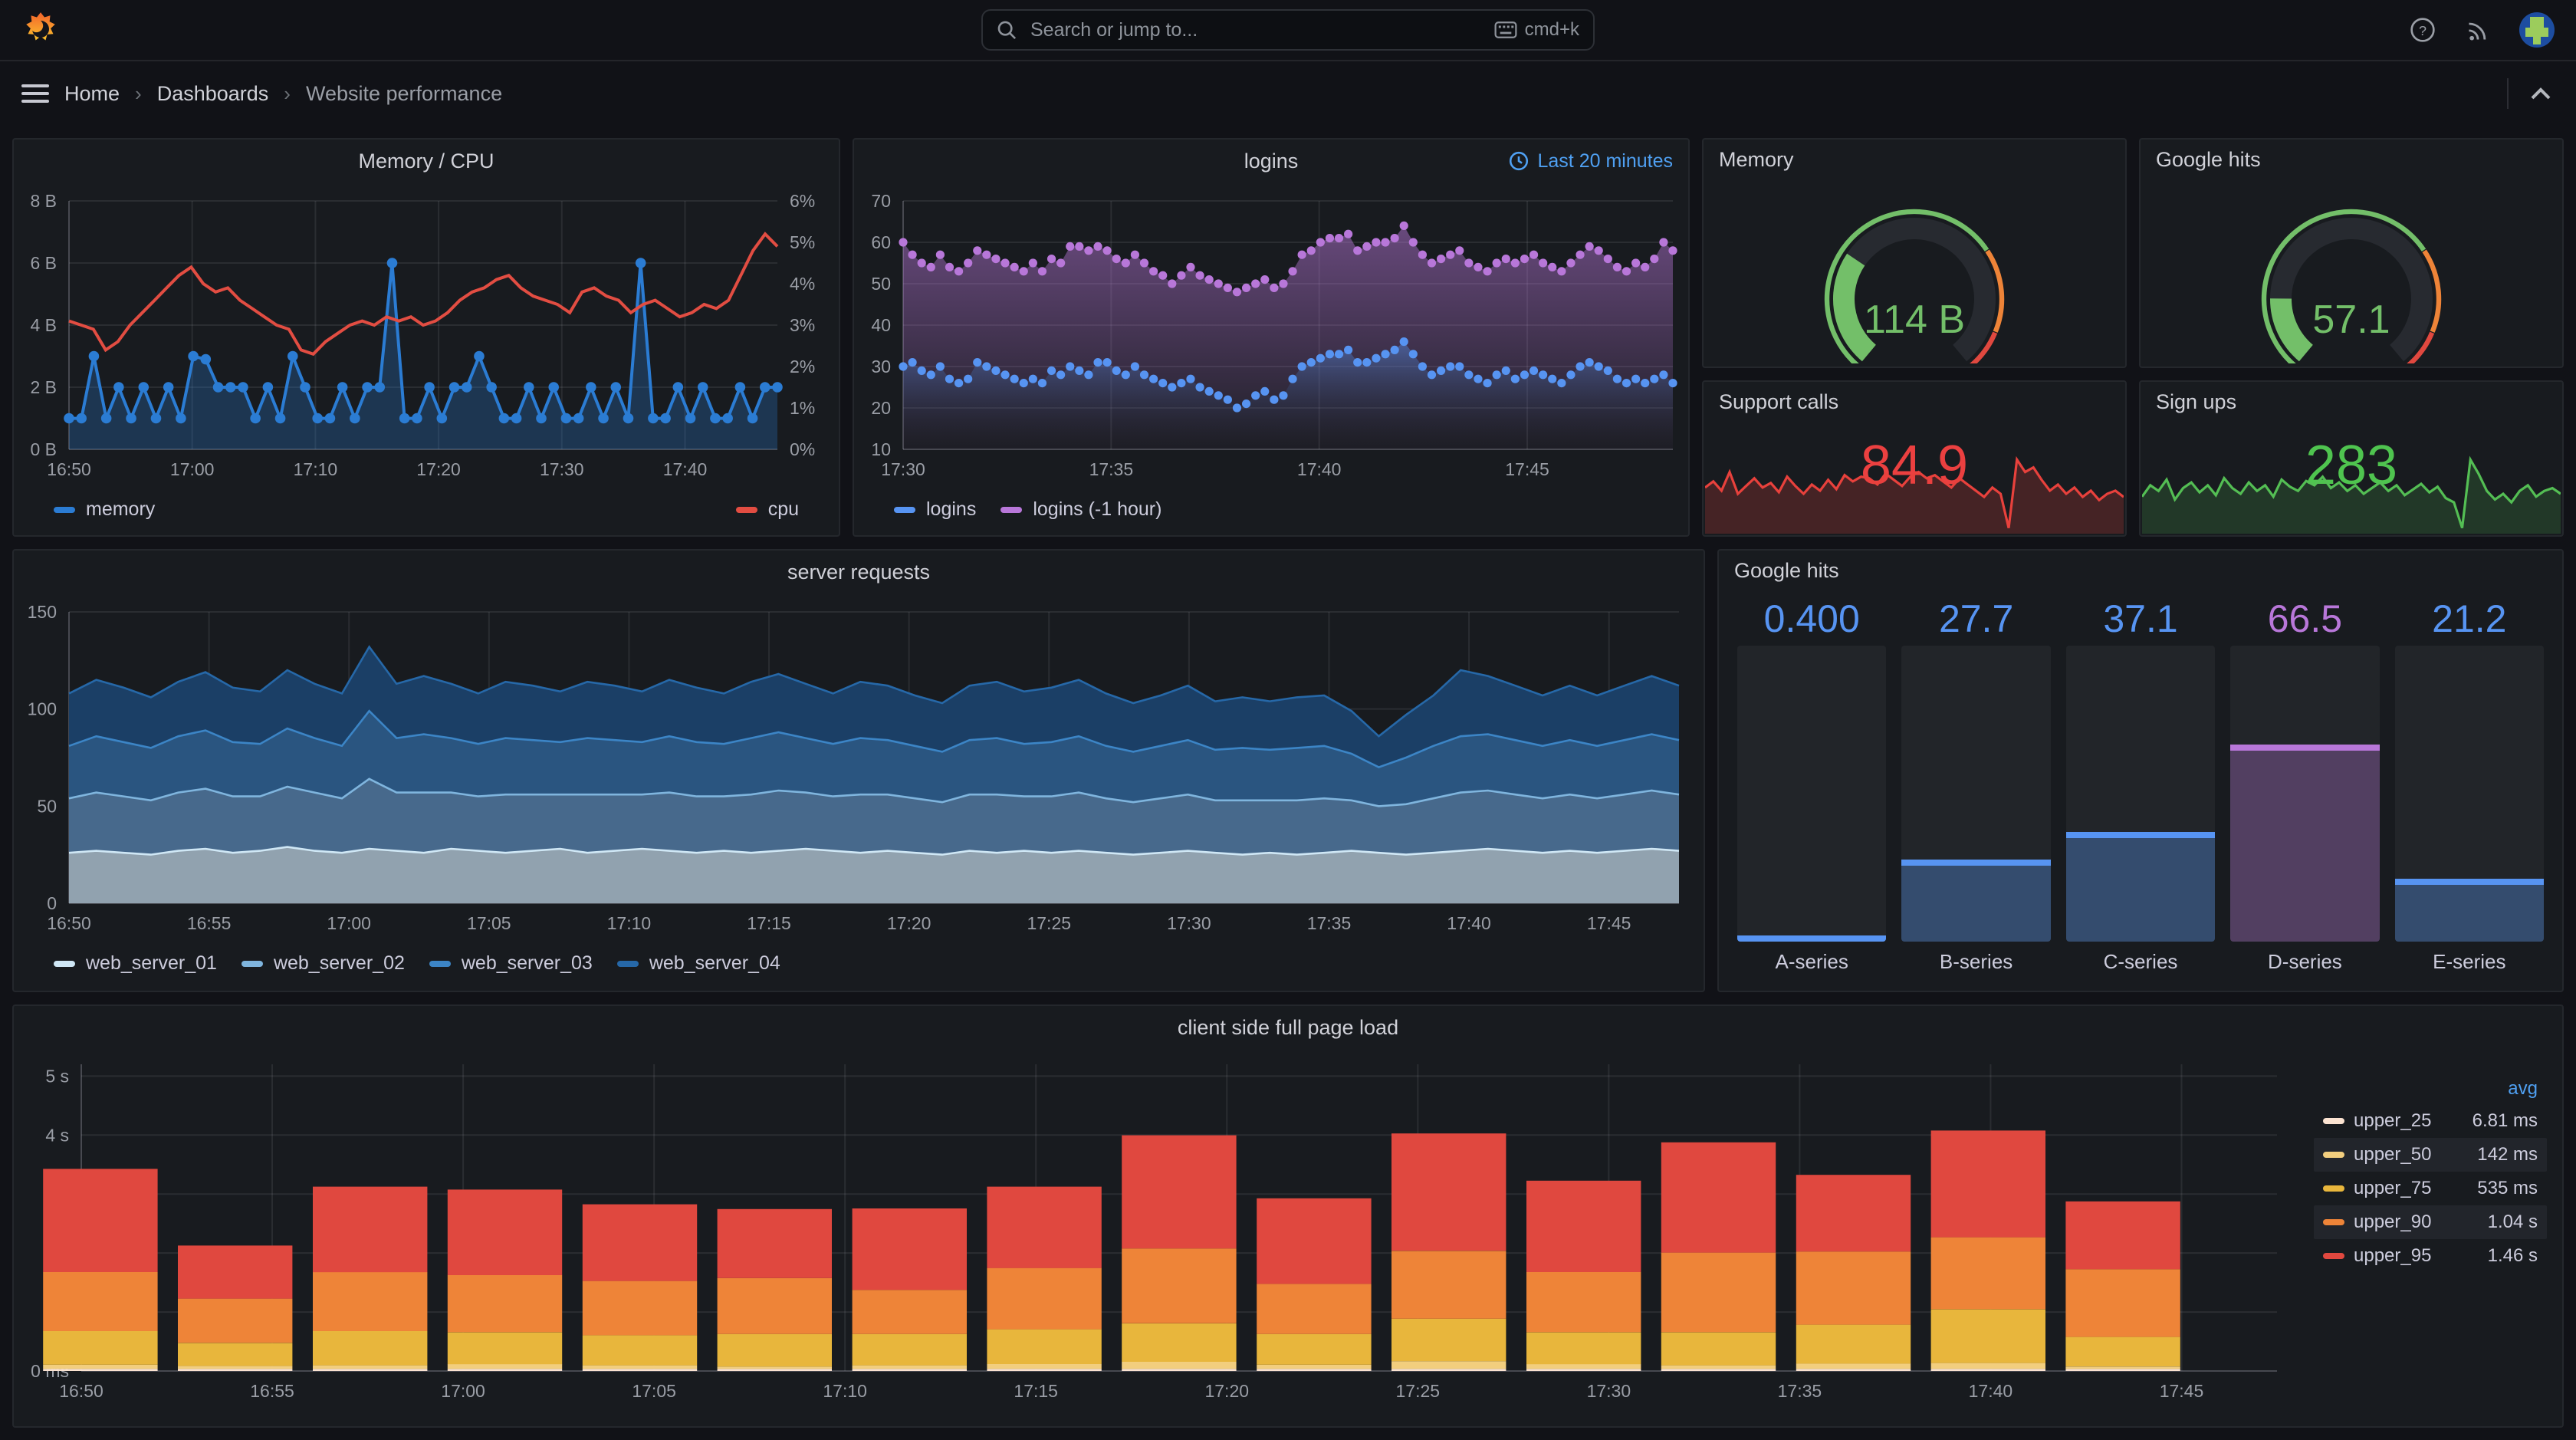  I want to click on bar-gauge-column: 0.400 A-series, so click(1812, 787).